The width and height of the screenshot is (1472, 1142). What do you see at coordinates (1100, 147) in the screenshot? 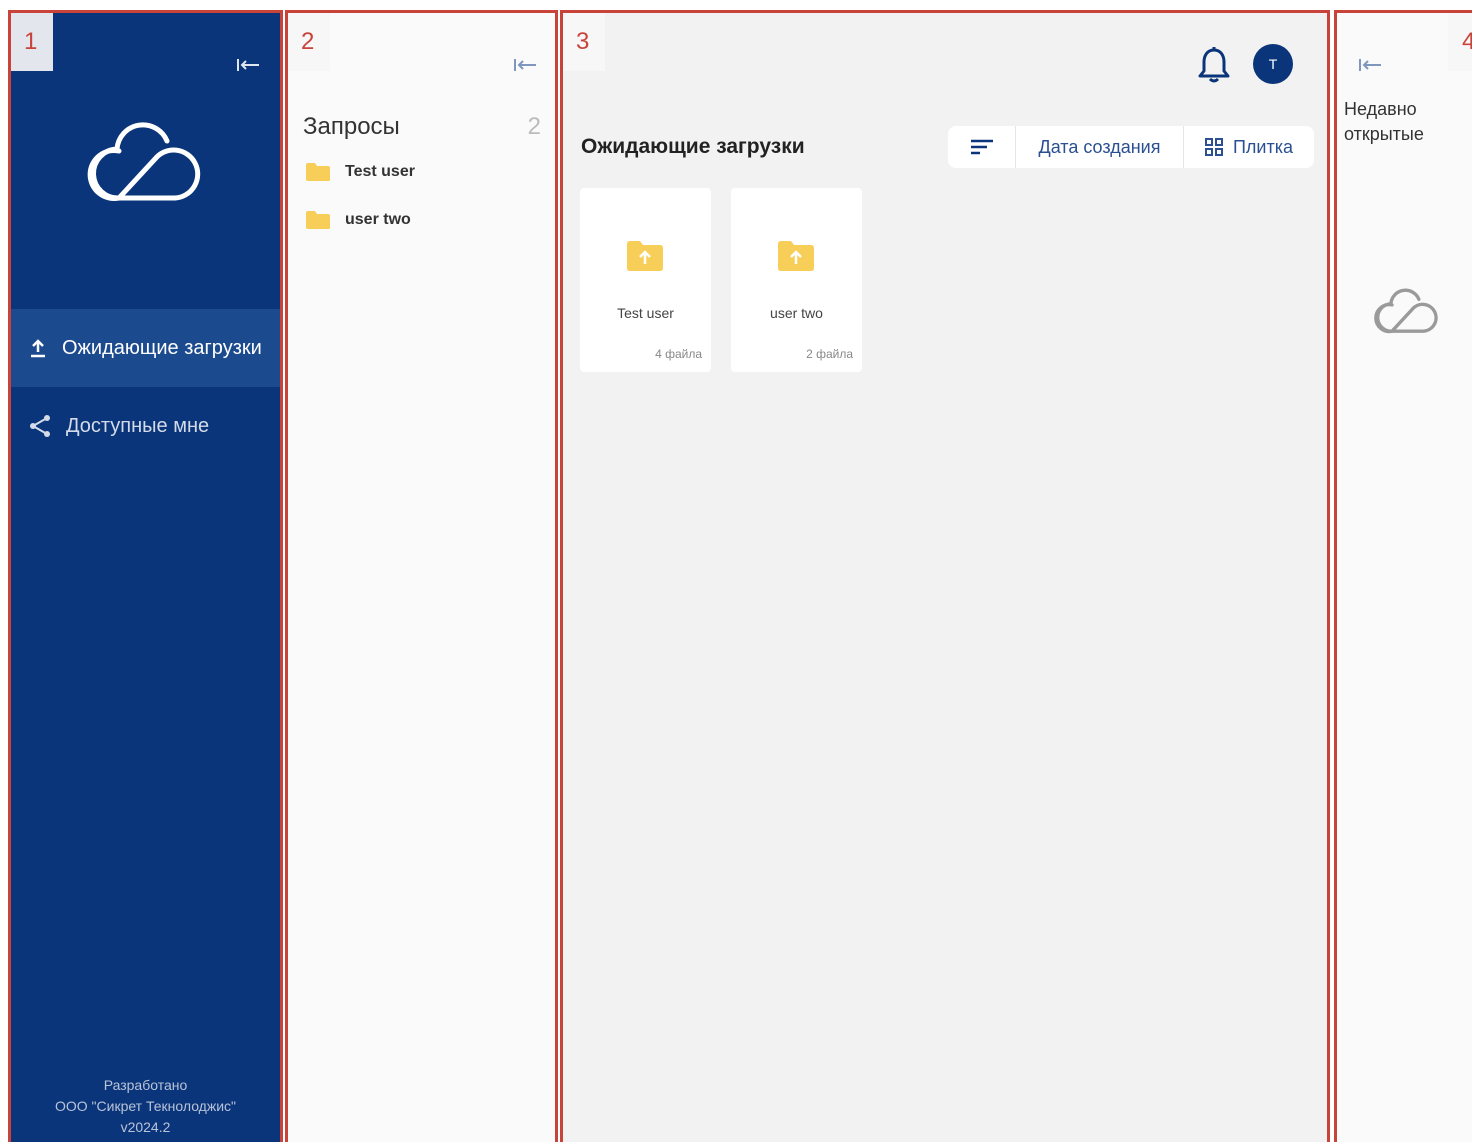
I see `sort-by-date-button: Дата создания` at bounding box center [1100, 147].